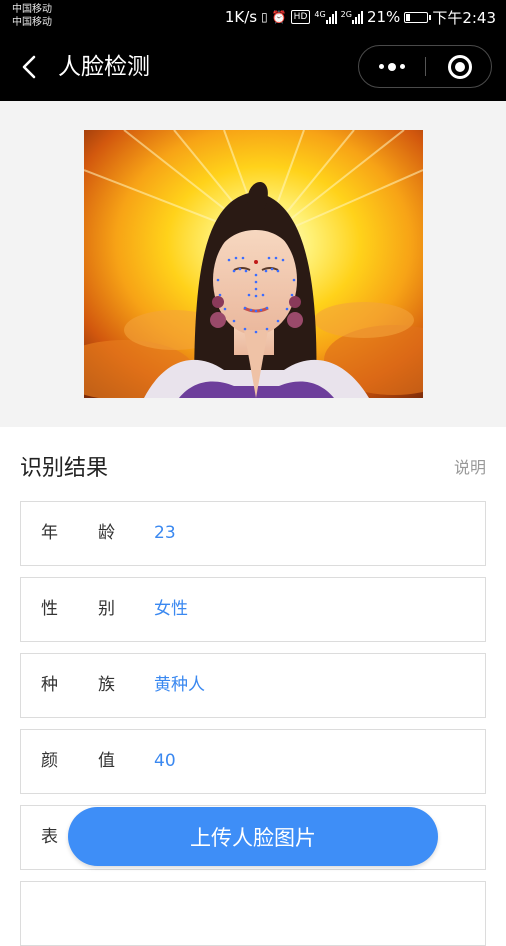 The height and width of the screenshot is (946, 506). Describe the element at coordinates (383, 17) in the screenshot. I see `battery-percent: 21%` at that location.